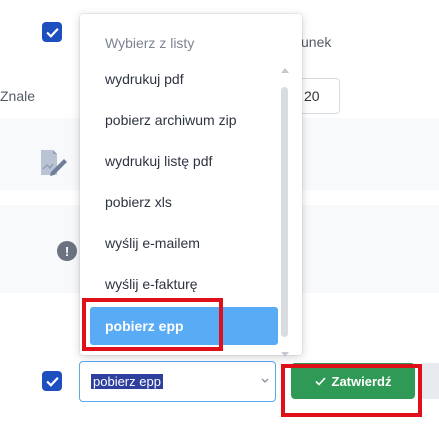  What do you see at coordinates (265, 380) in the screenshot?
I see `chevron-down-icon` at bounding box center [265, 380].